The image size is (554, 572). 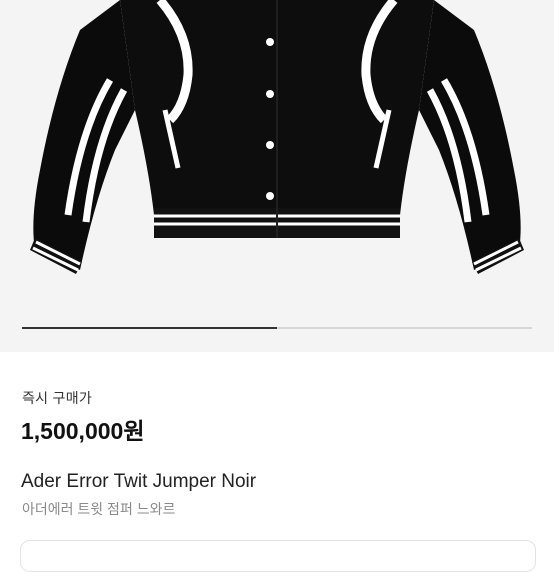 I want to click on product-subtitle: 아더에러 트윗 점퍼 느와르, so click(x=99, y=509).